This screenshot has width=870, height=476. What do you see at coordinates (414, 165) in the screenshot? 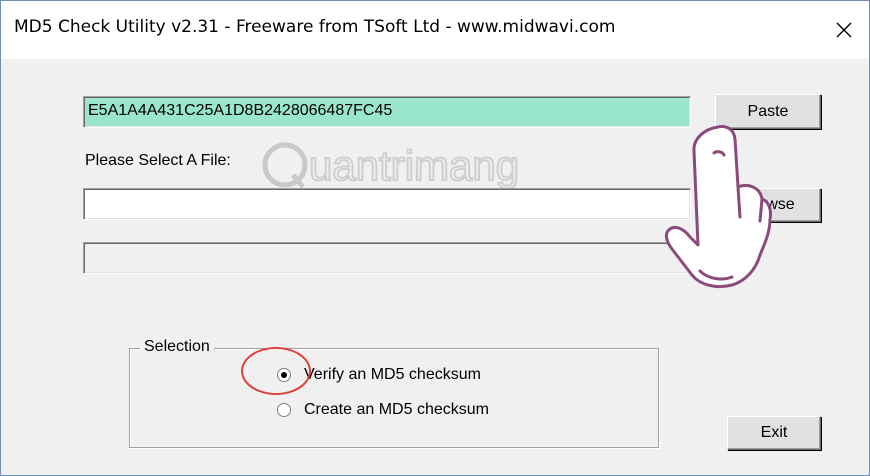
I see `svg-text: uantrimang` at bounding box center [414, 165].